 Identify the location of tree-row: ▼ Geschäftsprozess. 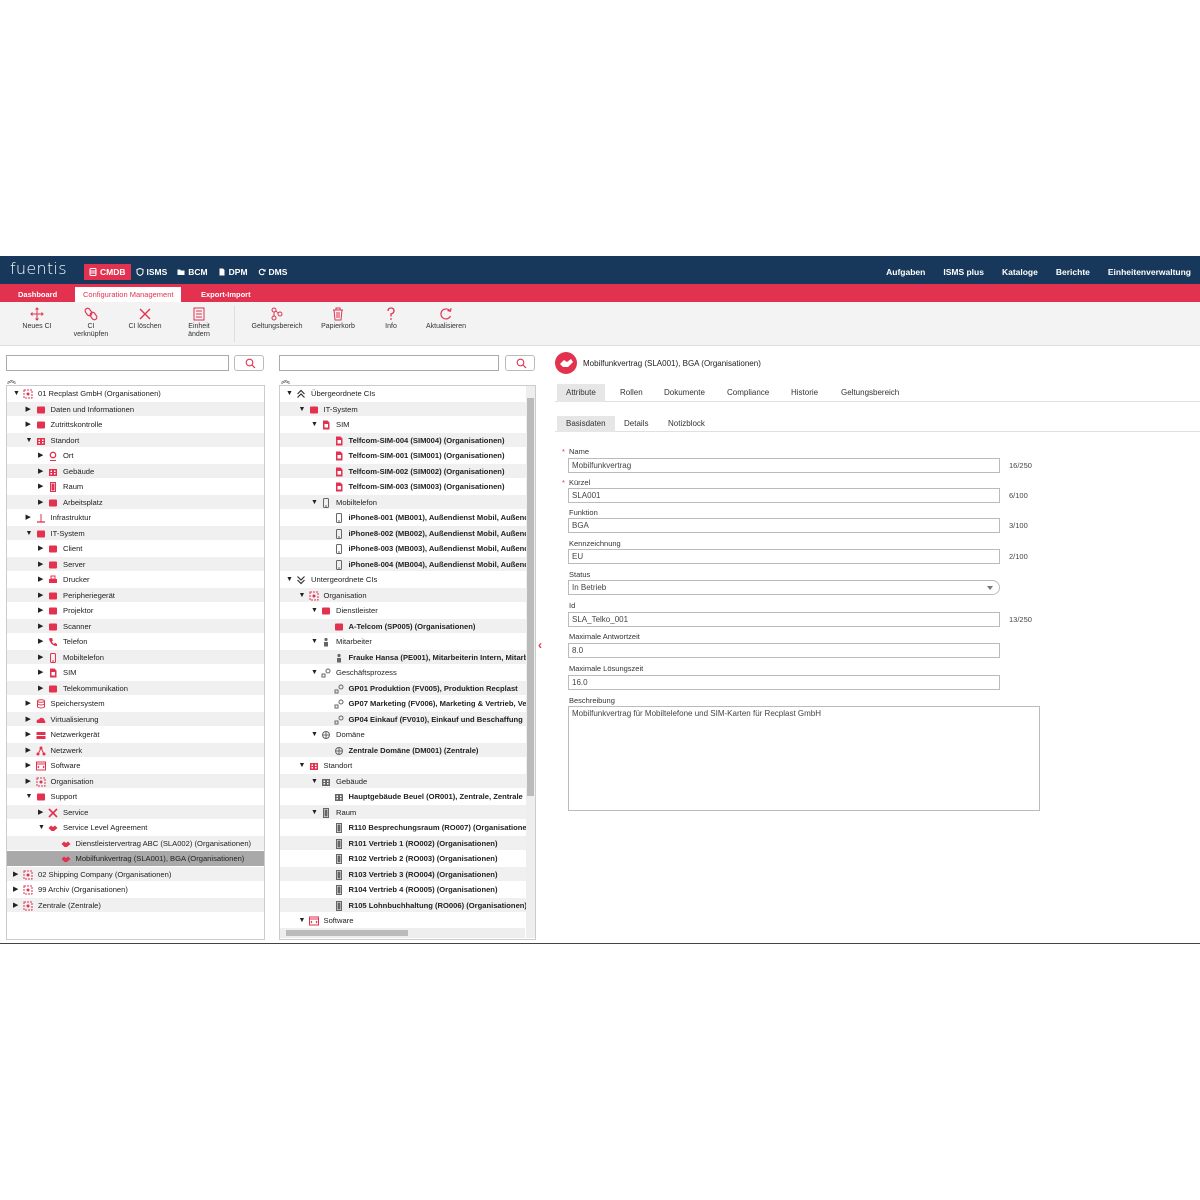
(407, 673).